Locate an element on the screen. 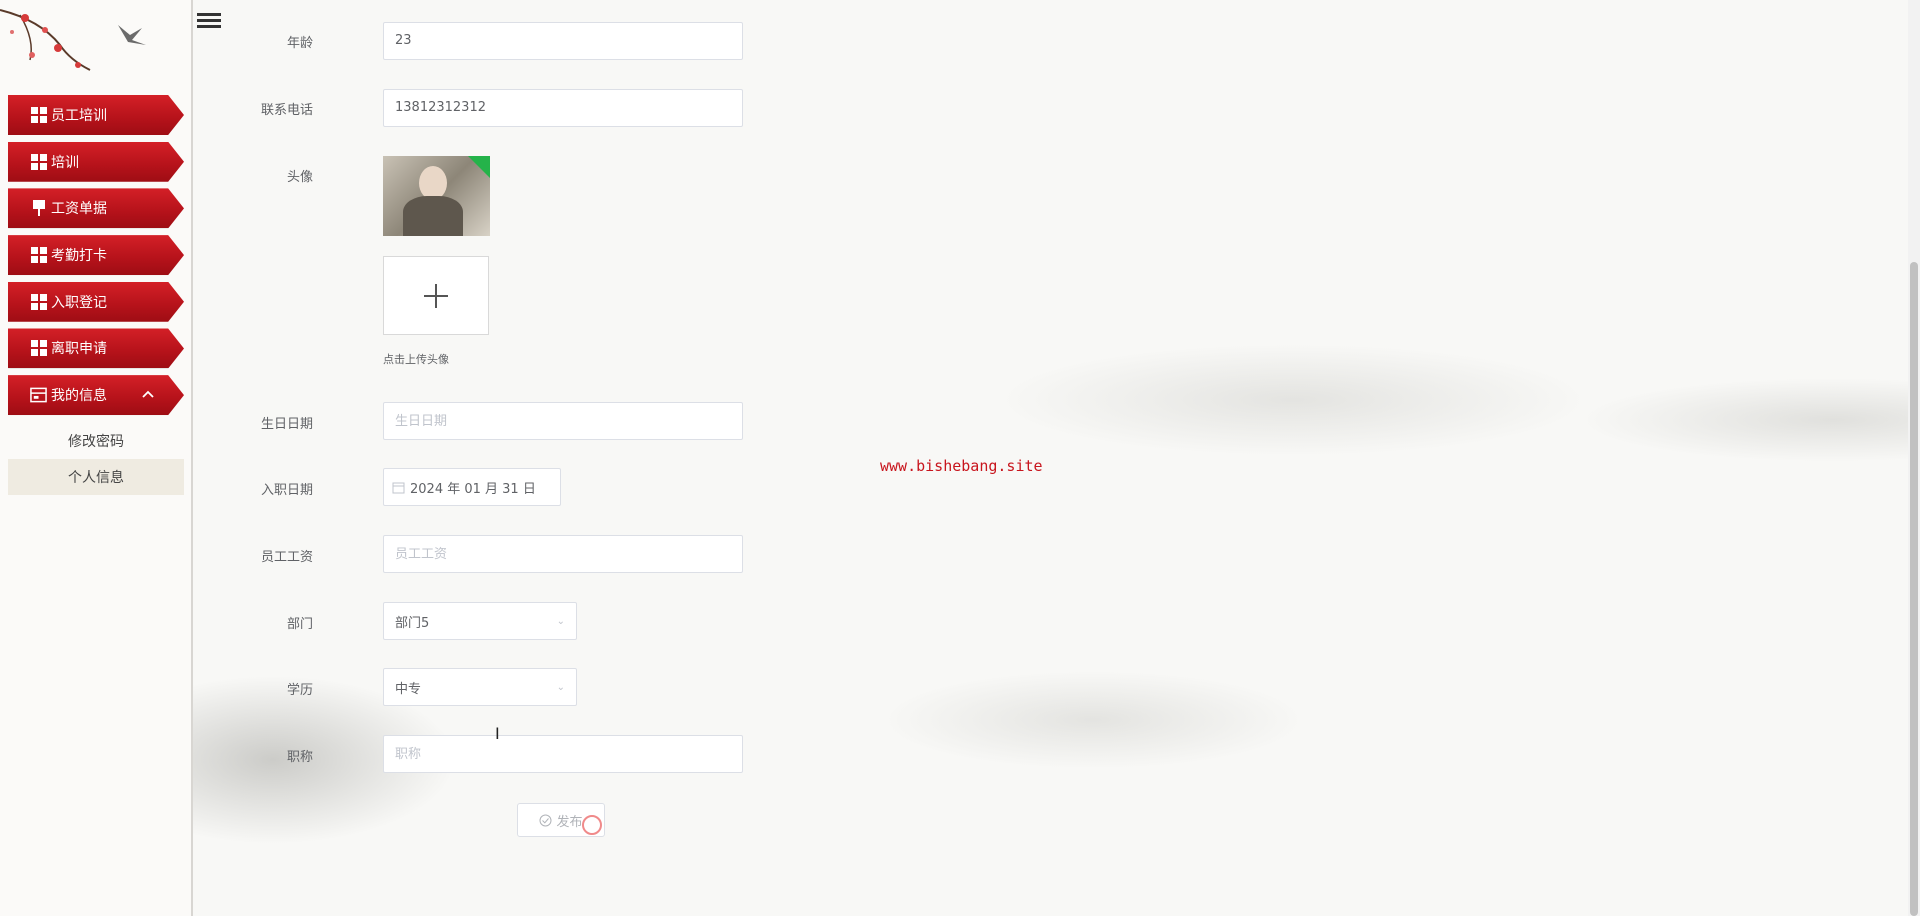  click-indicator is located at coordinates (592, 825).